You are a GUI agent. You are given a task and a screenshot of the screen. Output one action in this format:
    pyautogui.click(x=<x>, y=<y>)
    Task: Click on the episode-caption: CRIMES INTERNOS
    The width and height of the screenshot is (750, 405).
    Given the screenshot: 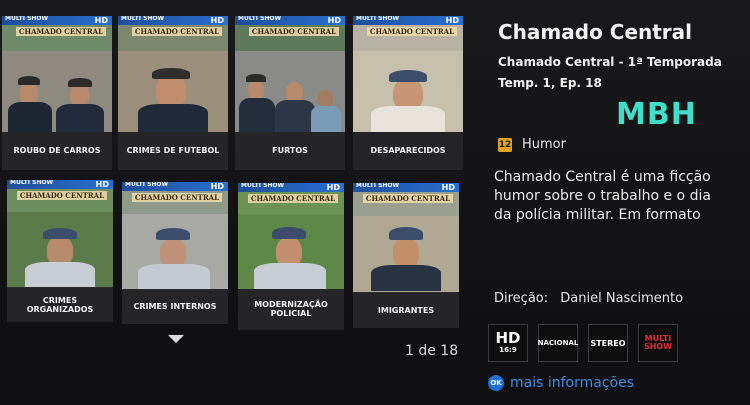 What is the action you would take?
    pyautogui.click(x=175, y=306)
    